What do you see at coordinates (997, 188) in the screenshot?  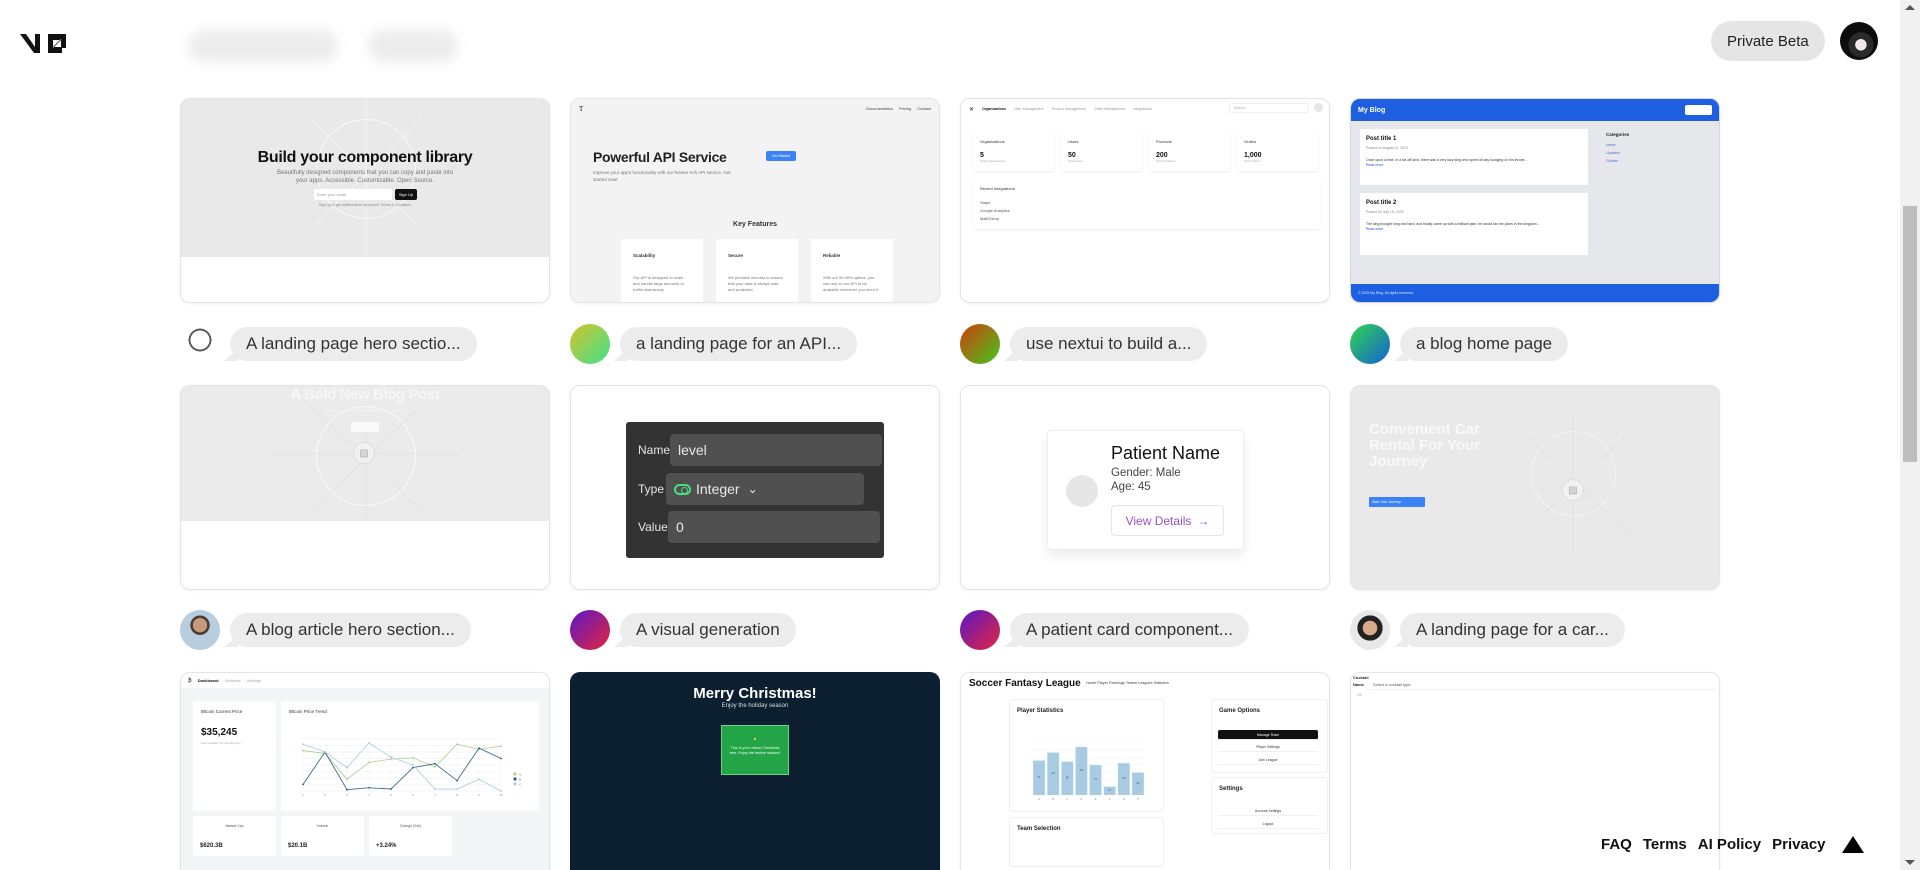 I see `integrations-heading: Recent Integrations` at bounding box center [997, 188].